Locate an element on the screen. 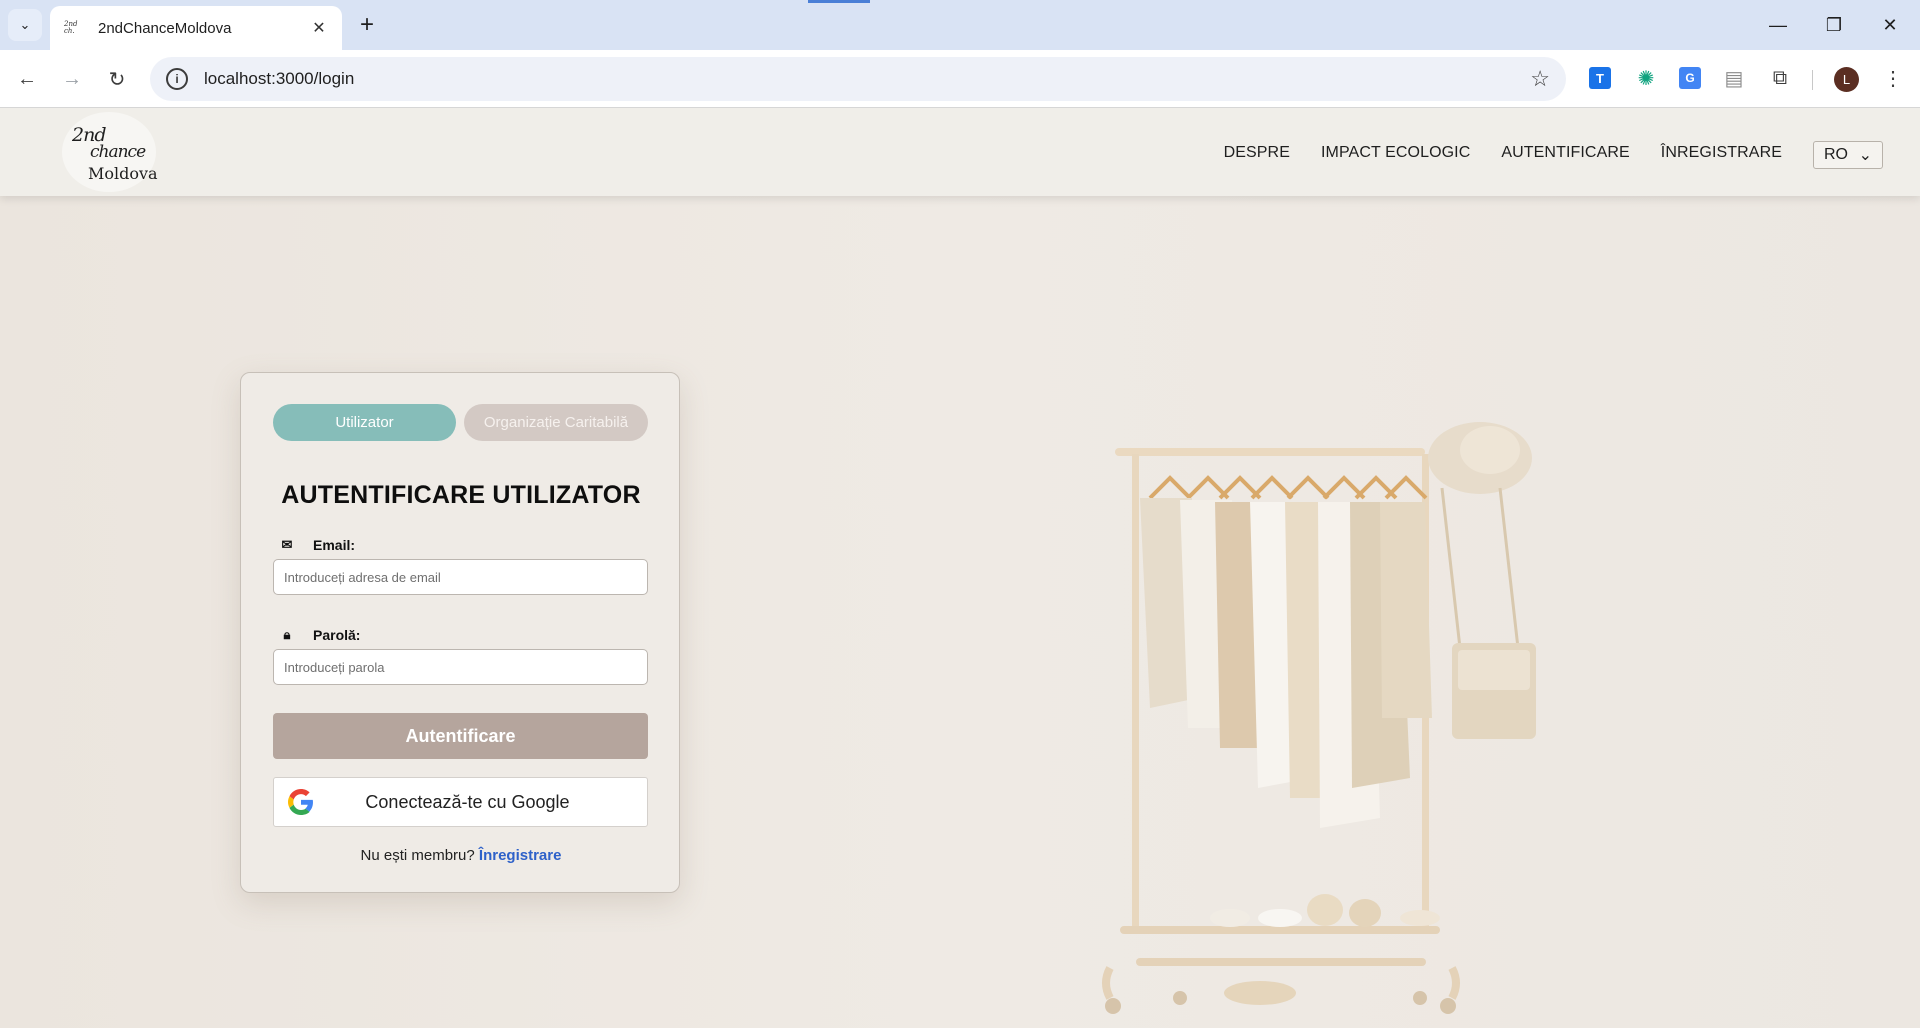 The width and height of the screenshot is (1920, 1028). url-text: localhost:3000/login is located at coordinates (867, 79).